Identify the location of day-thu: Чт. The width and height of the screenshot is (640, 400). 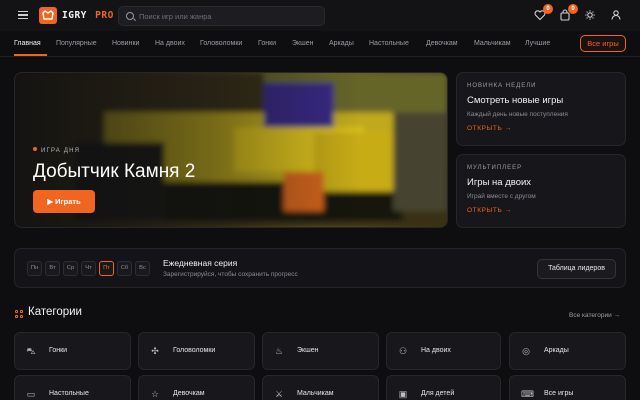
(88, 268).